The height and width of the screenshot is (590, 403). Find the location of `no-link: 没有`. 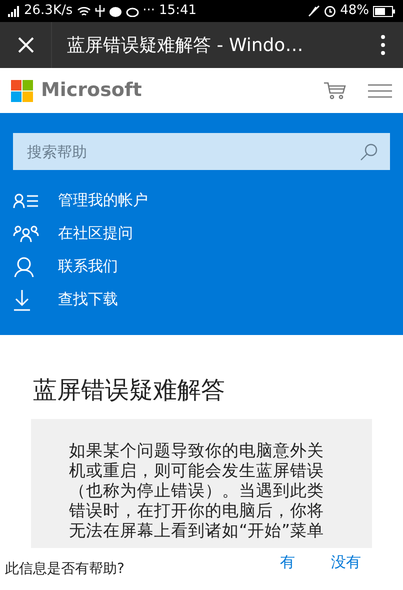

no-link: 没有 is located at coordinates (346, 562).